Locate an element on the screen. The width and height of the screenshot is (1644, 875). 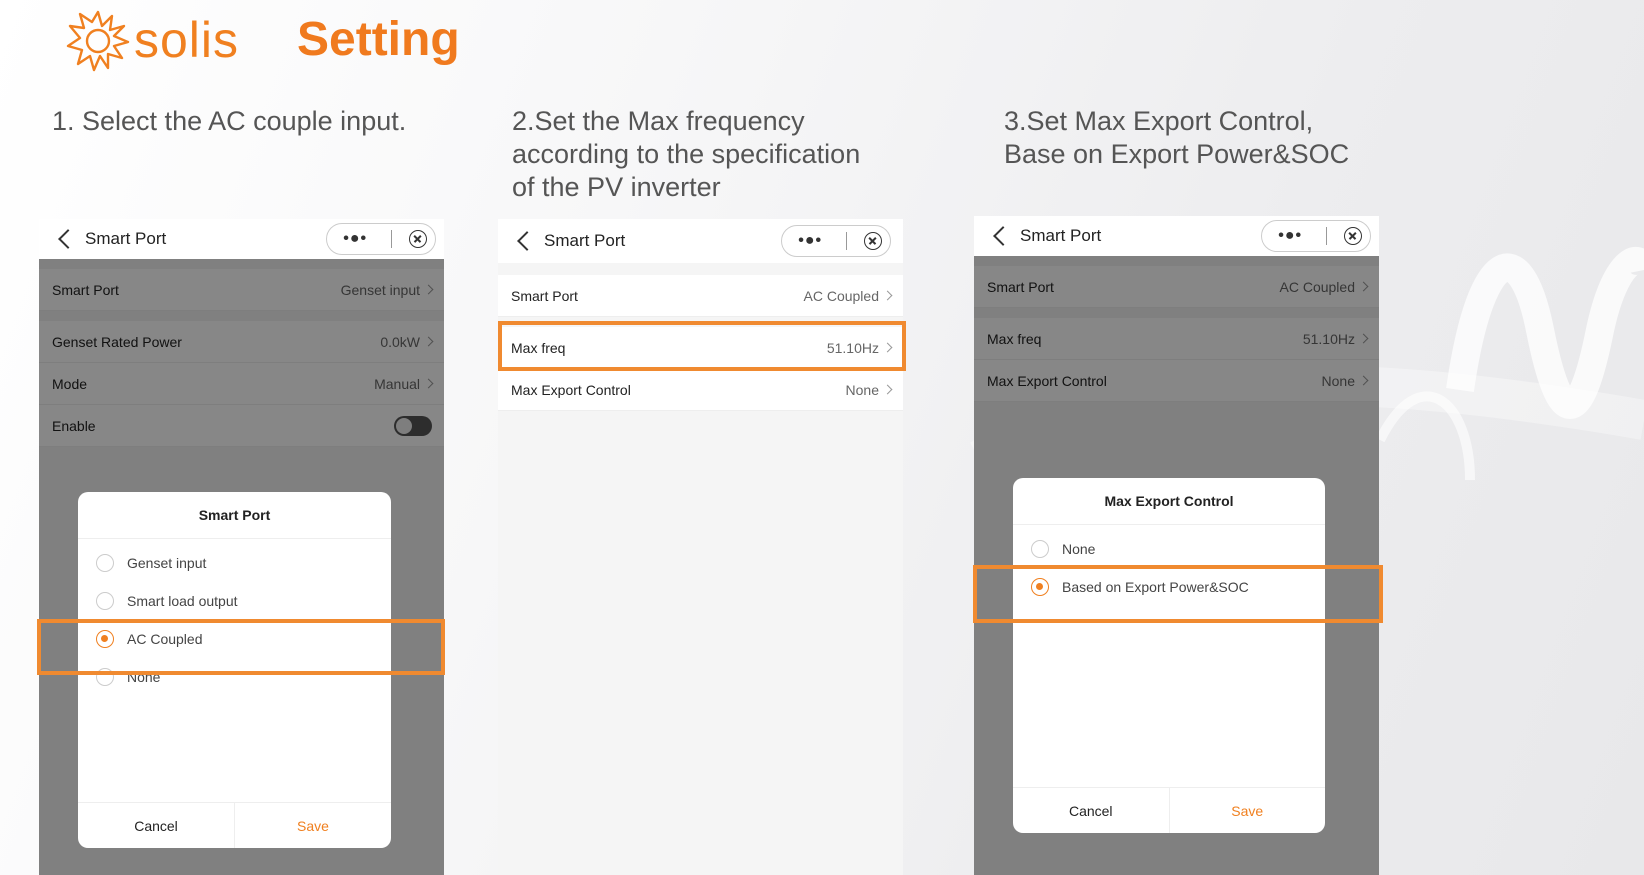
option-genset-input: Genset input is located at coordinates (234, 563).